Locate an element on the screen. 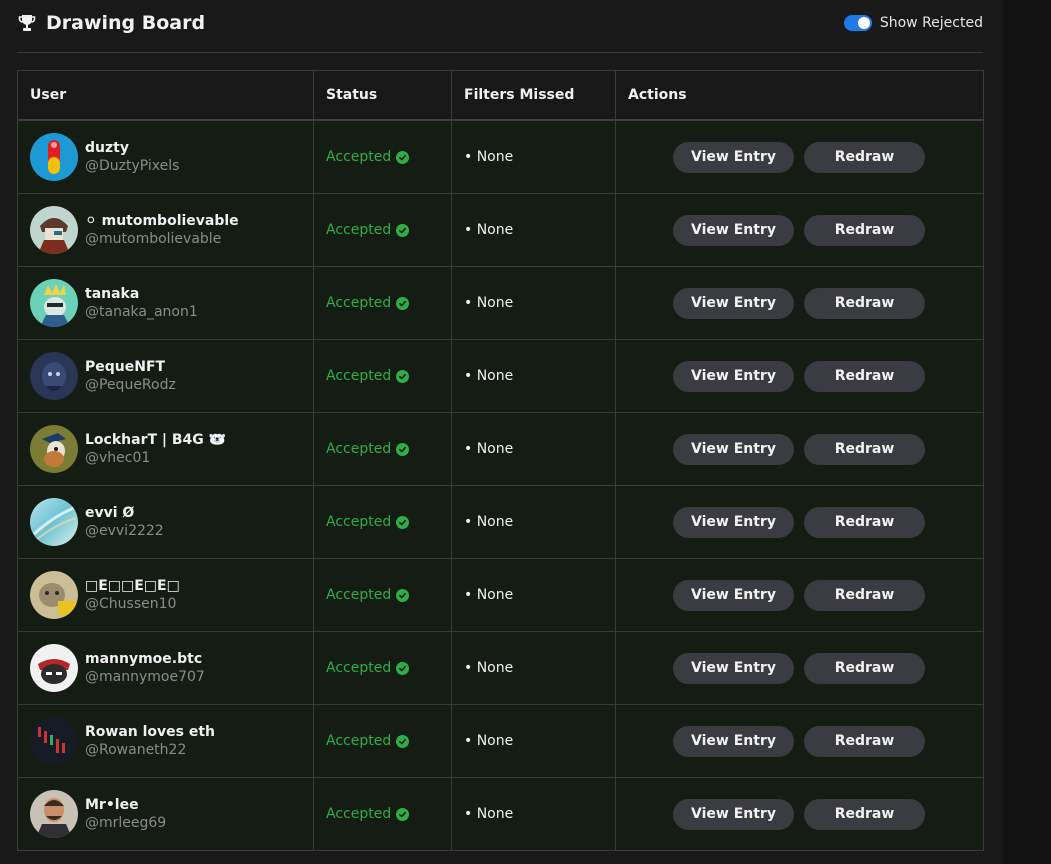  user-info: ⚪ mutombolievable @mutombolievable is located at coordinates (171, 230).